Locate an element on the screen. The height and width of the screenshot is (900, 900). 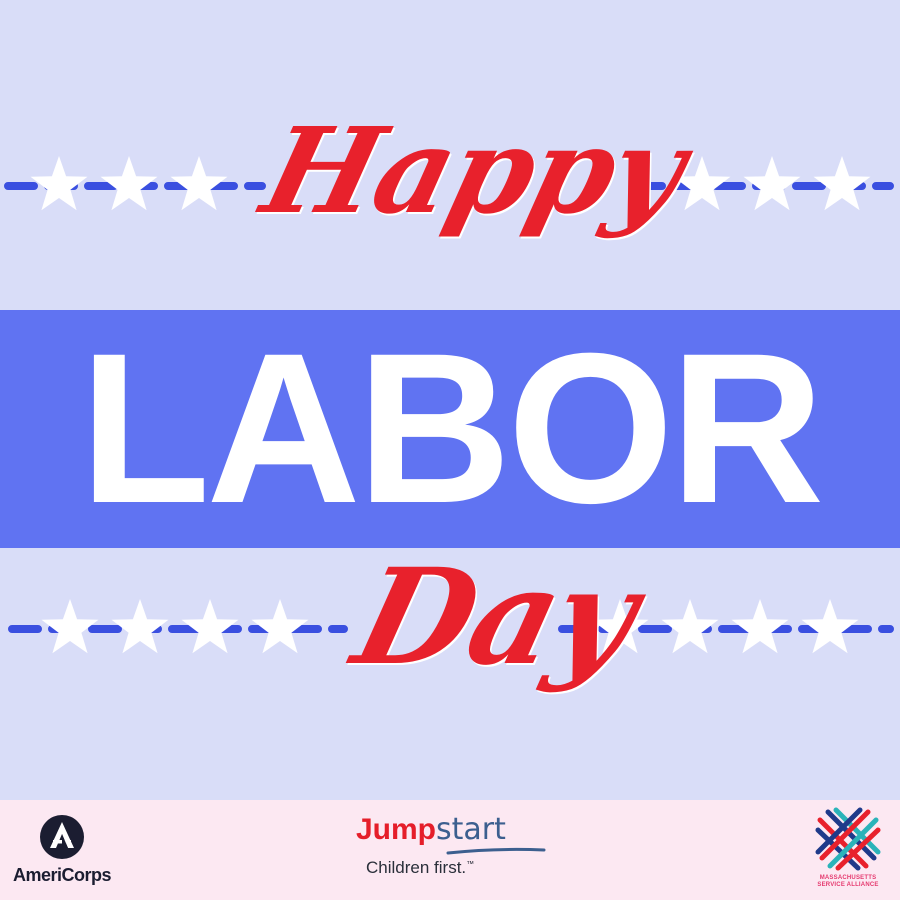
top-left-star-row is located at coordinates (135, 186).